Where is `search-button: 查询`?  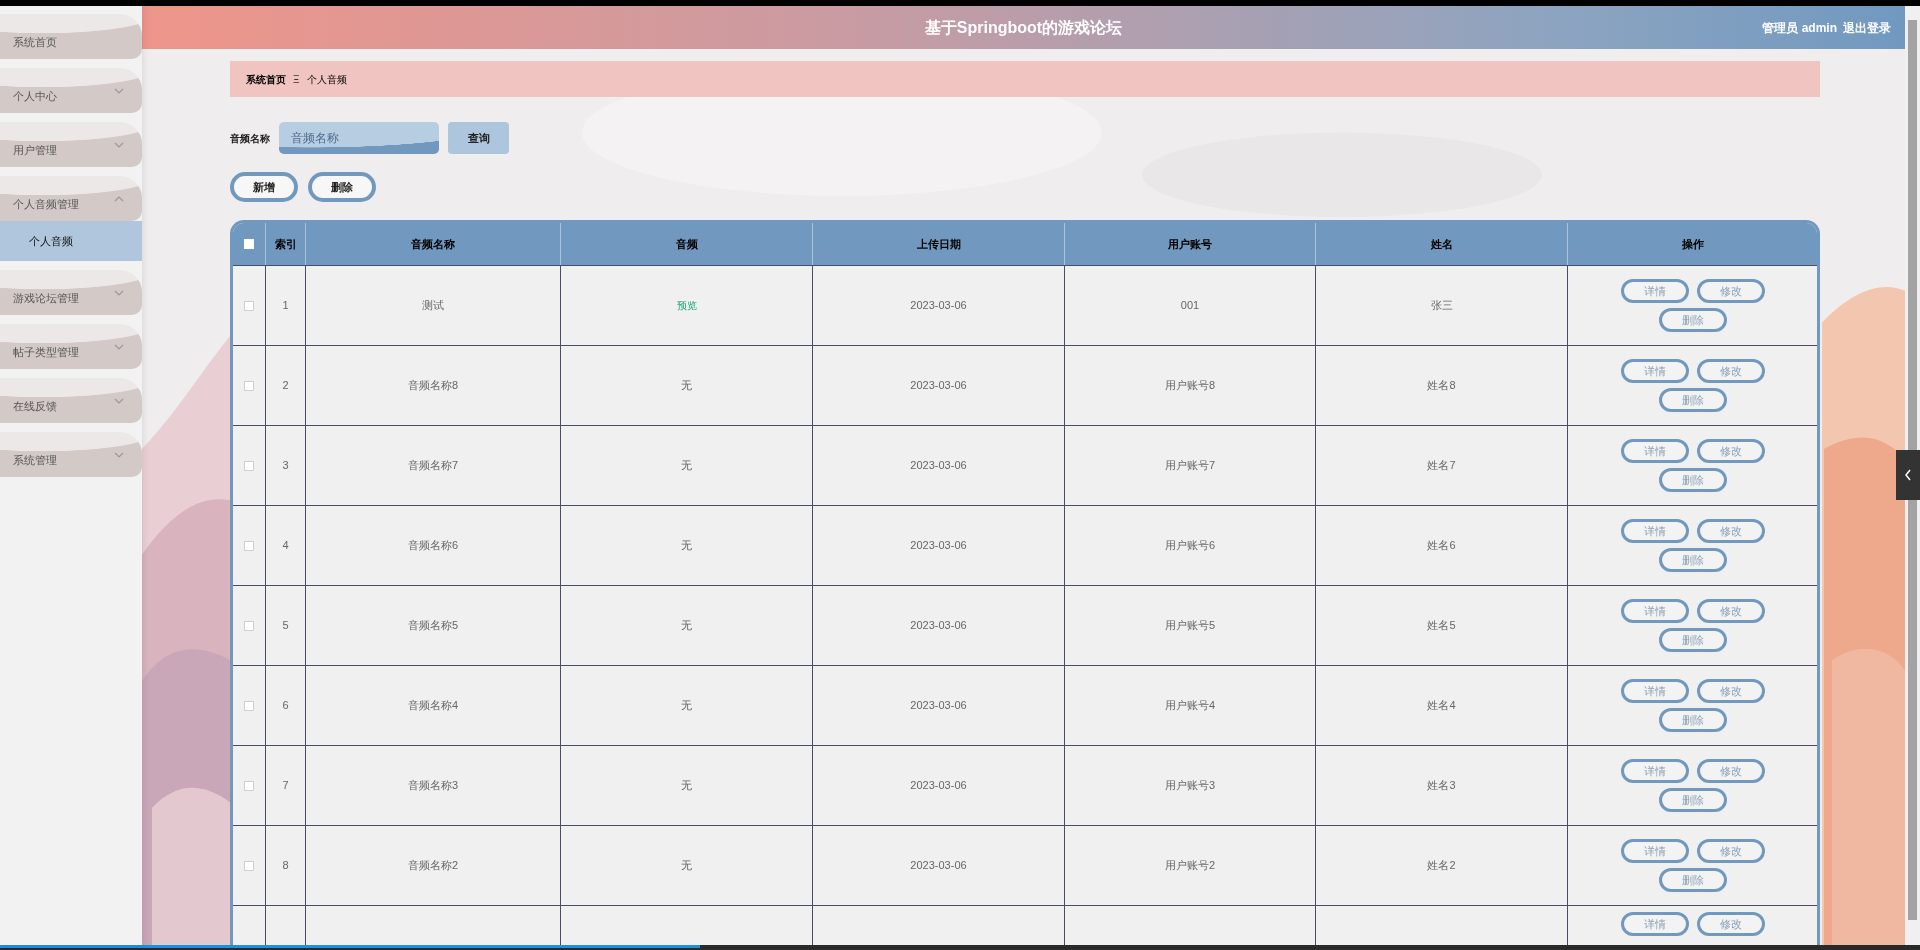 search-button: 查询 is located at coordinates (478, 138).